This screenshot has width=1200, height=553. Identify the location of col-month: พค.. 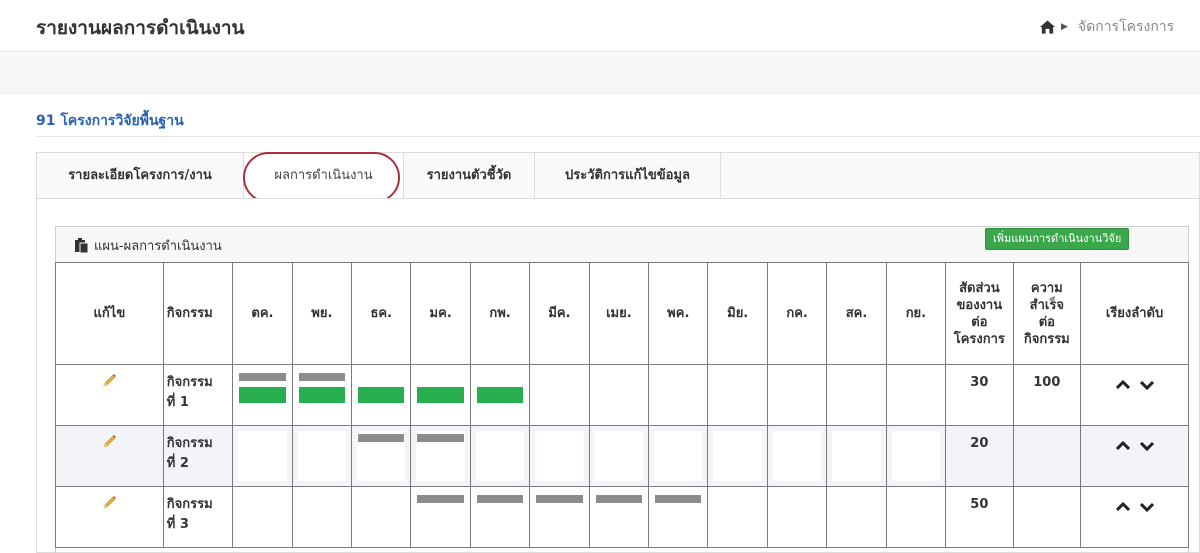
(678, 313).